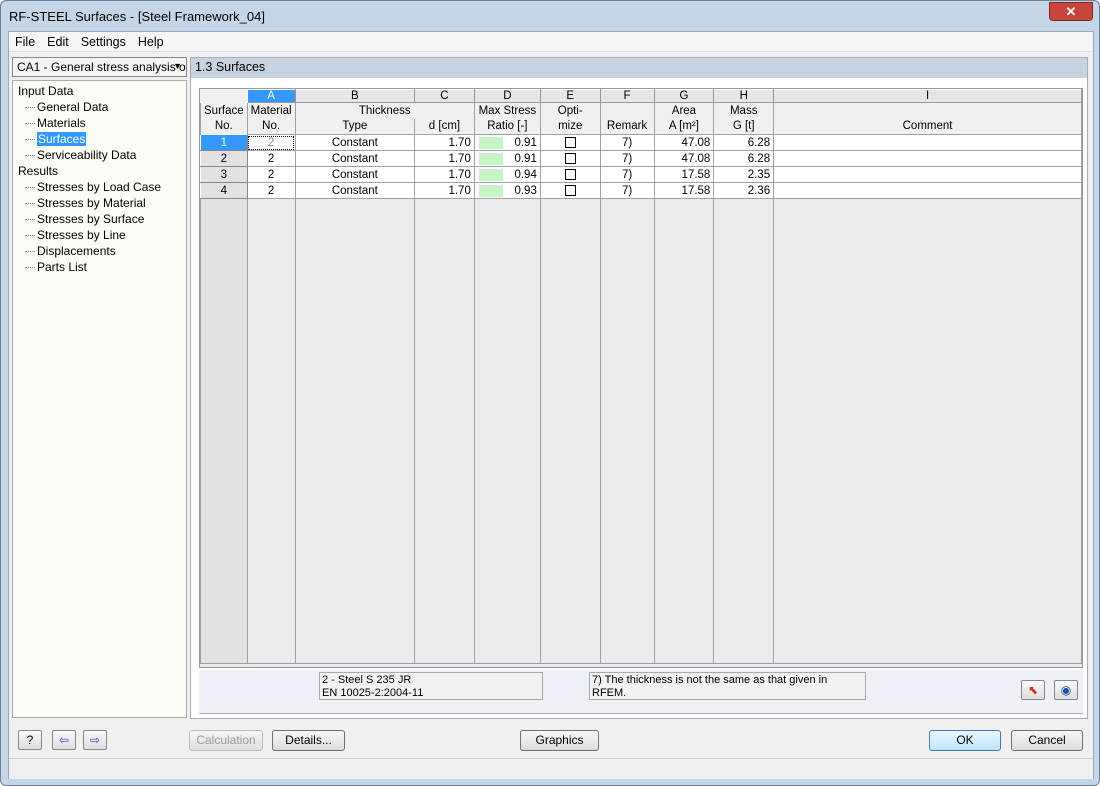  Describe the element at coordinates (1033, 690) in the screenshot. I see `pick-button: ⬉` at that location.